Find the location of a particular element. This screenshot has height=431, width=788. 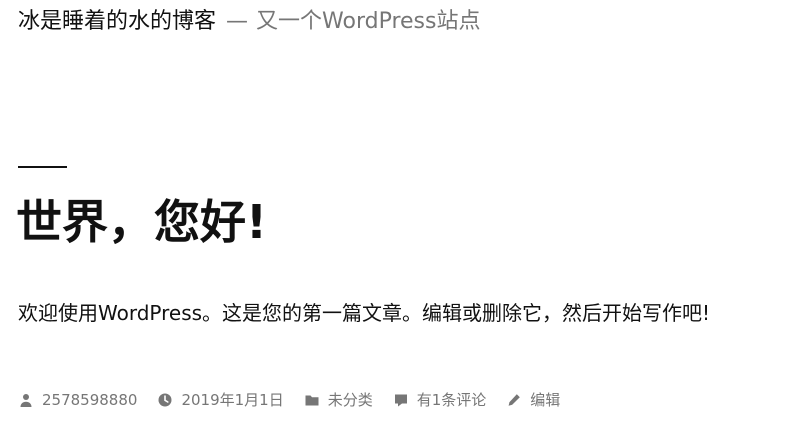

post-title: 世界，您好! is located at coordinates (141, 222).